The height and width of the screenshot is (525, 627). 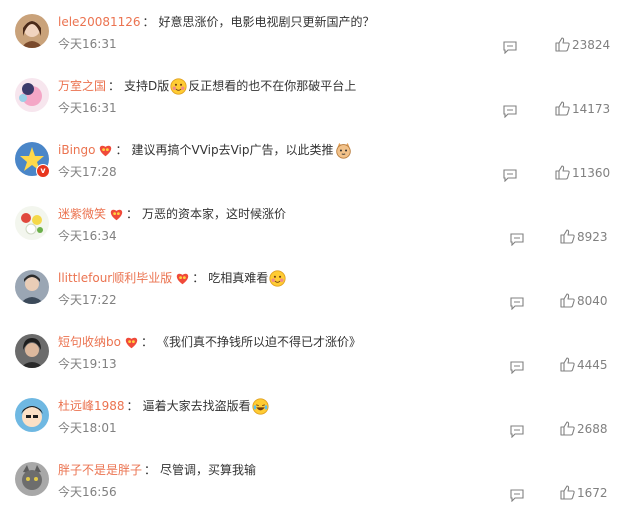 I want to click on comment-item: 杜远峰1988：逼着大家去找盗版看今天18:01 2688, so click(x=313, y=416).